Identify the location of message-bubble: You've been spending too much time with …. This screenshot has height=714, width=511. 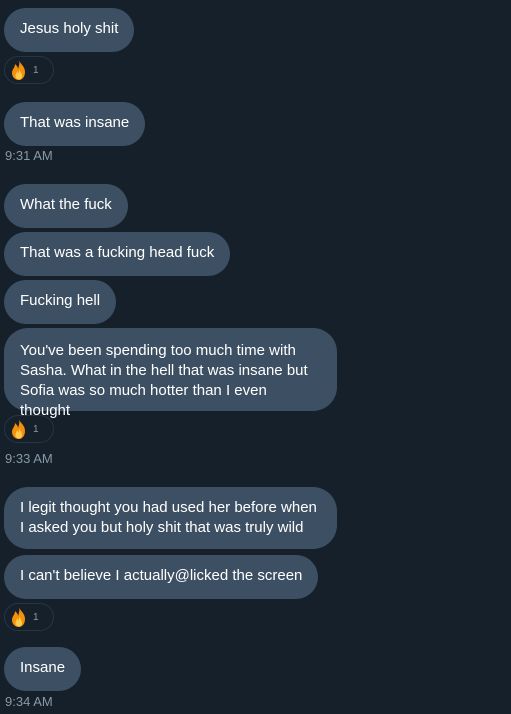
(170, 373).